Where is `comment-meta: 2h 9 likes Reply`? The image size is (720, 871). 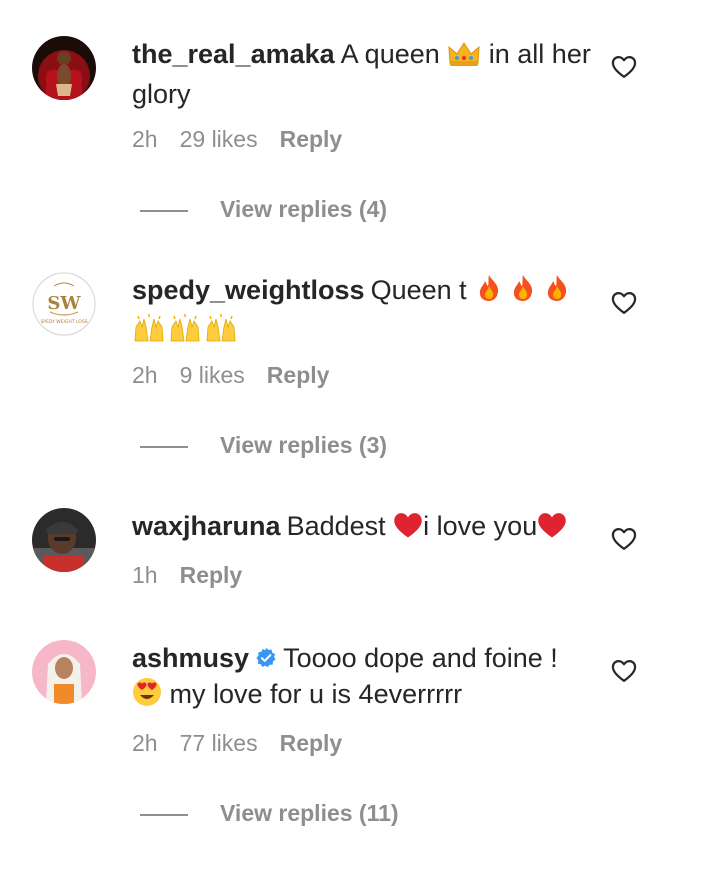 comment-meta: 2h 9 likes Reply is located at coordinates (241, 375).